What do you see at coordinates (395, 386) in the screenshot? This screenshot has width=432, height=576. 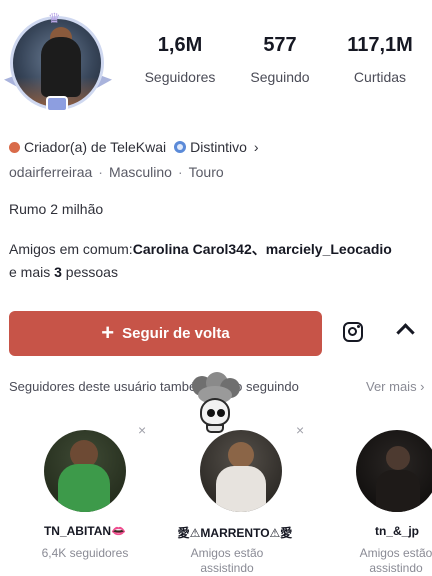 I see `see-more-link: Ver mais ›` at bounding box center [395, 386].